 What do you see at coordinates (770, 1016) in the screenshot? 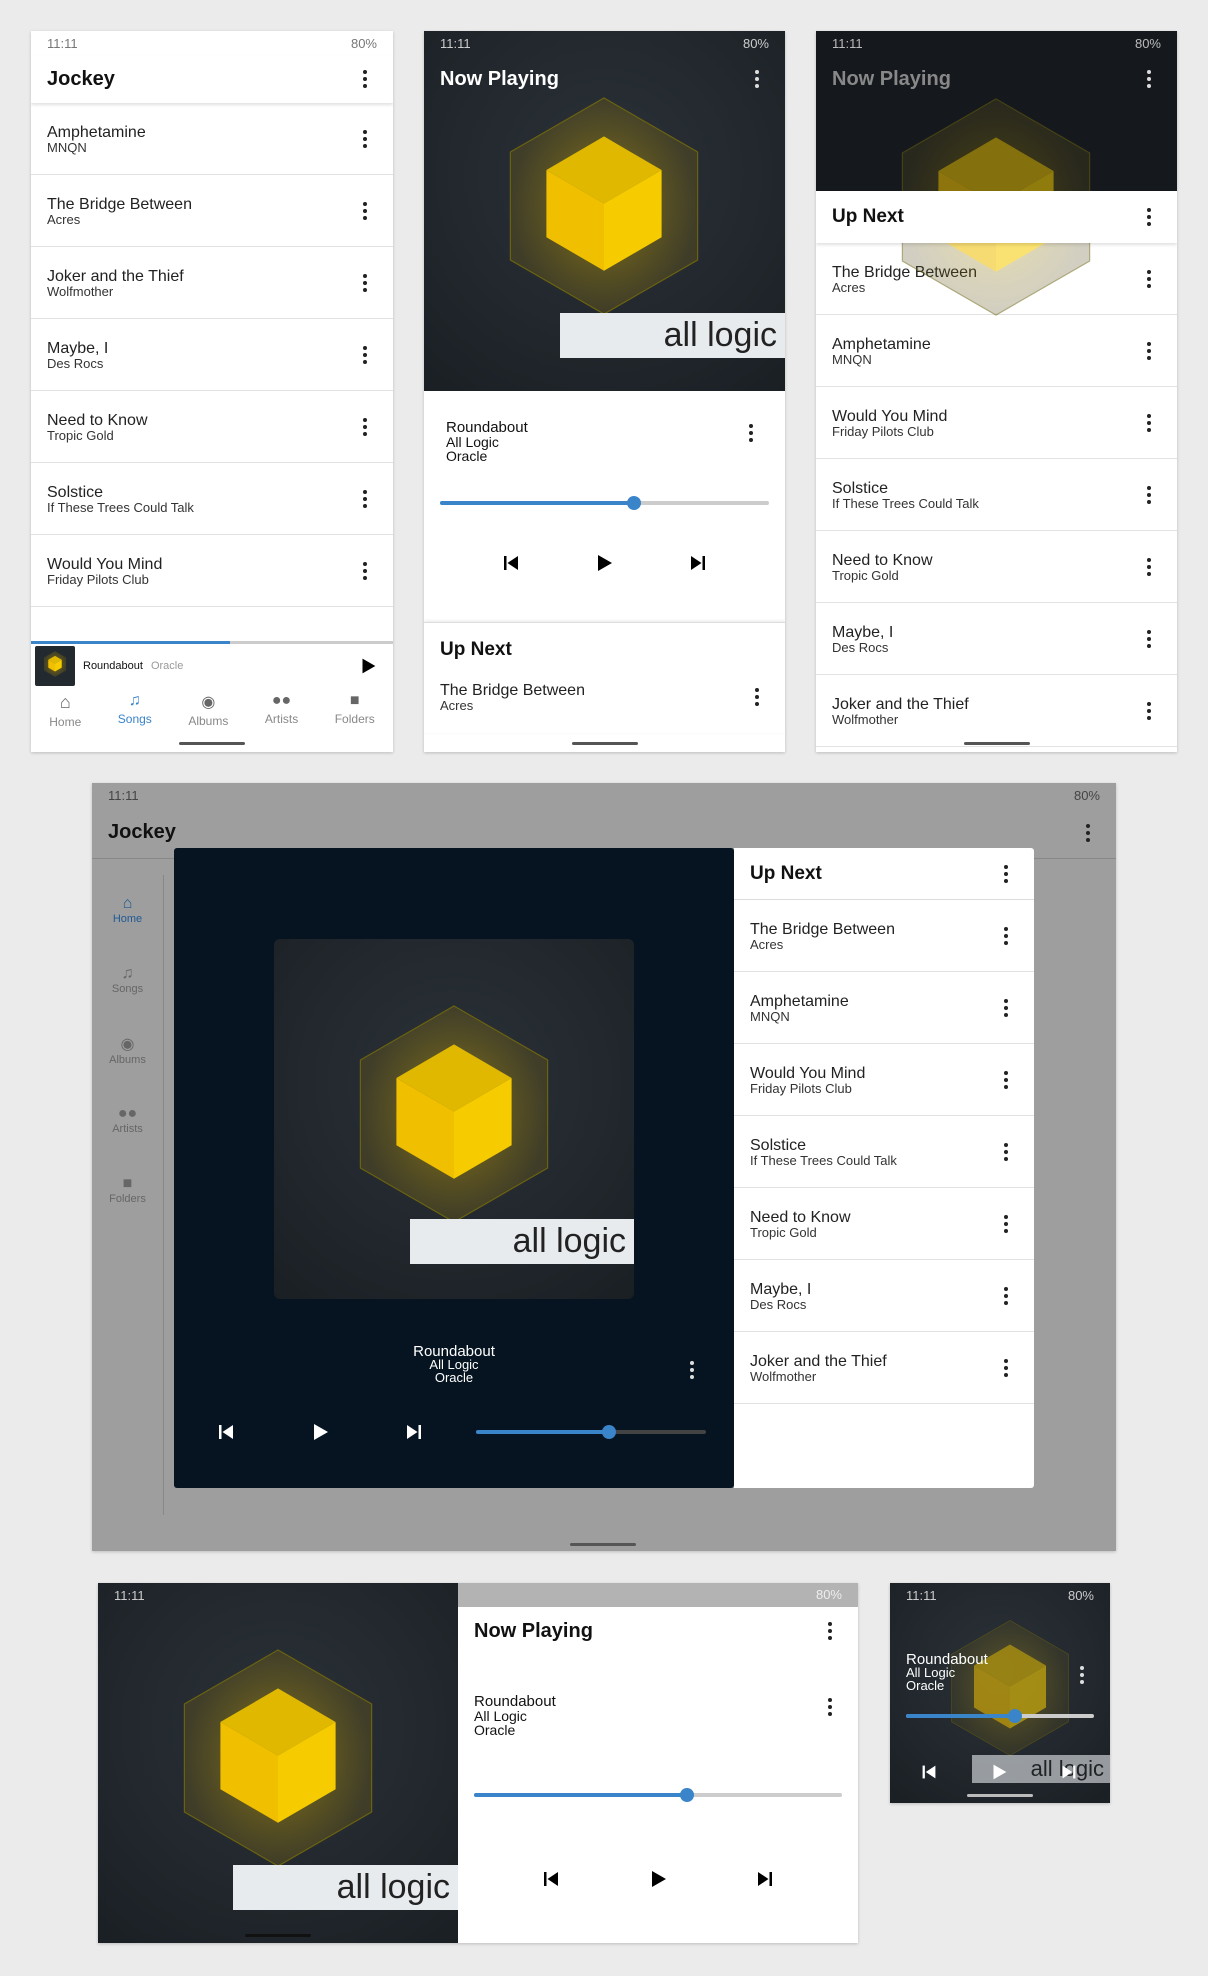
I see `item-artist: MNQN` at bounding box center [770, 1016].